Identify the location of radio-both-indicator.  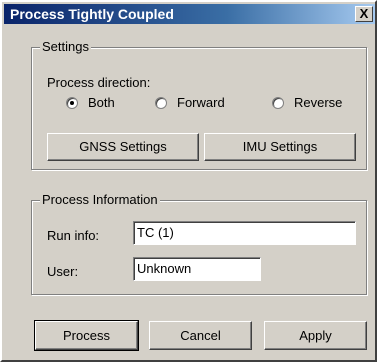
(72, 103).